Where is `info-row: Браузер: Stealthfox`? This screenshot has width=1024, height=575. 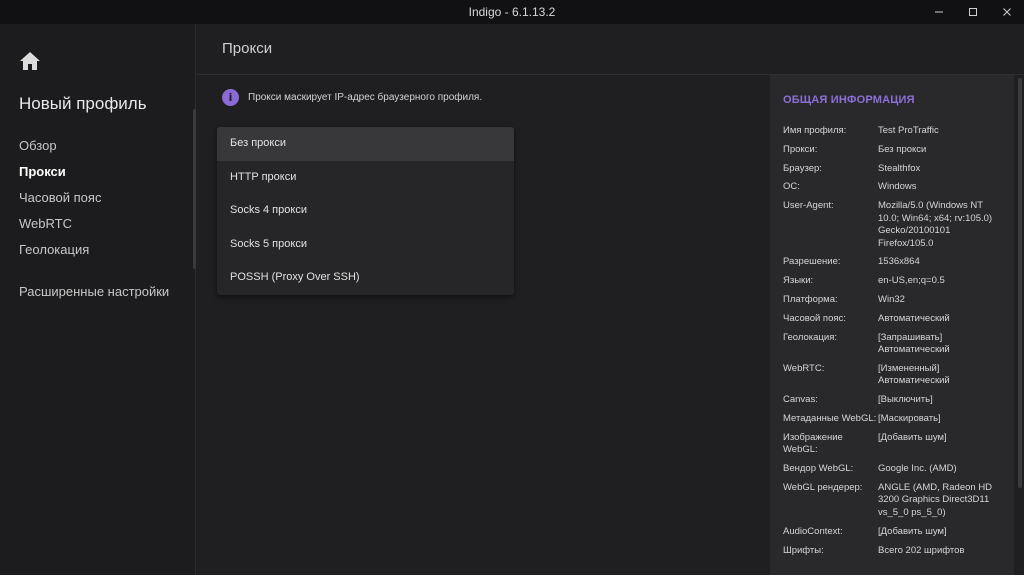 info-row: Браузер: Stealthfox is located at coordinates (897, 169).